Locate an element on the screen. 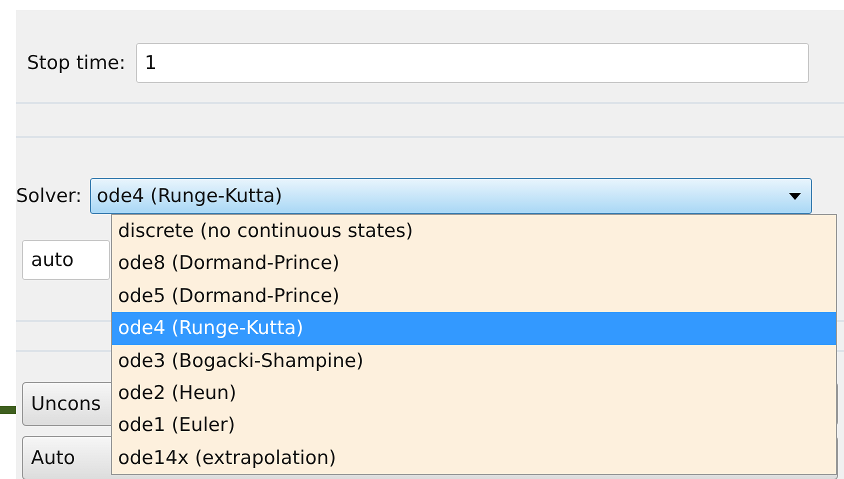 Image resolution: width=844 pixels, height=479 pixels. solver-option: ode1 (Euler) is located at coordinates (474, 425).